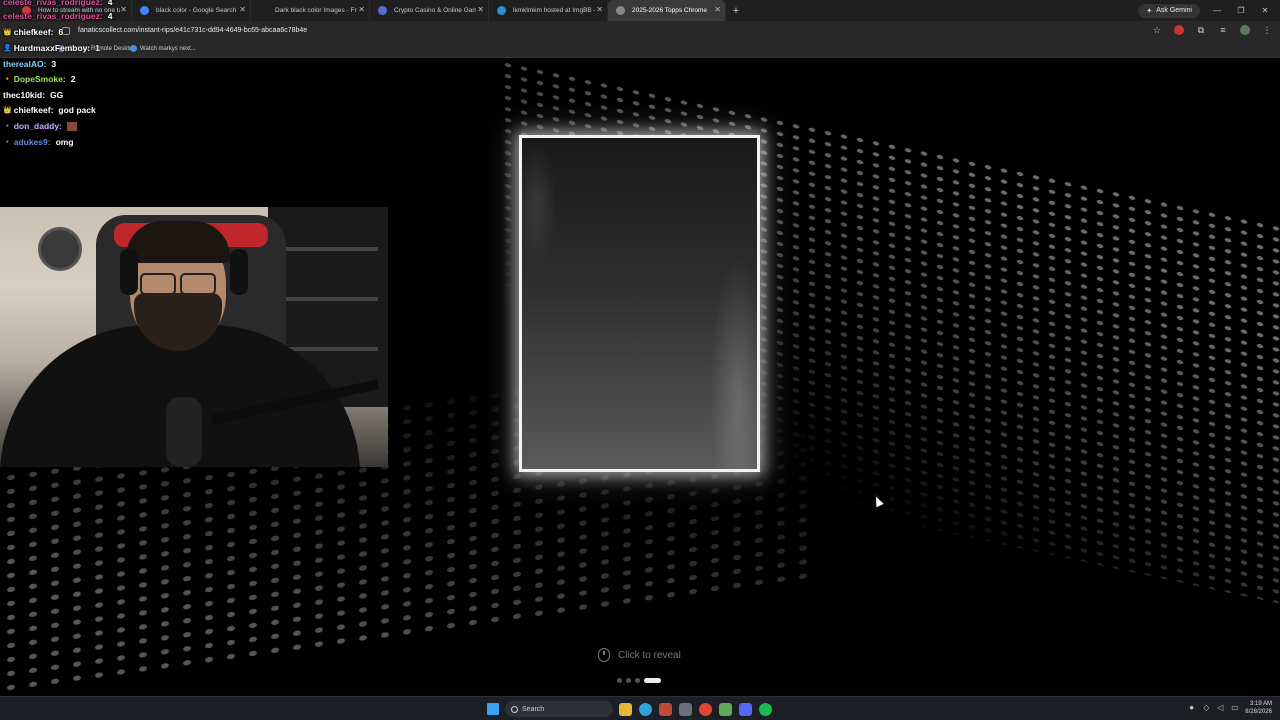 The height and width of the screenshot is (720, 1280). What do you see at coordinates (129, 272) in the screenshot?
I see `headset-icon` at bounding box center [129, 272].